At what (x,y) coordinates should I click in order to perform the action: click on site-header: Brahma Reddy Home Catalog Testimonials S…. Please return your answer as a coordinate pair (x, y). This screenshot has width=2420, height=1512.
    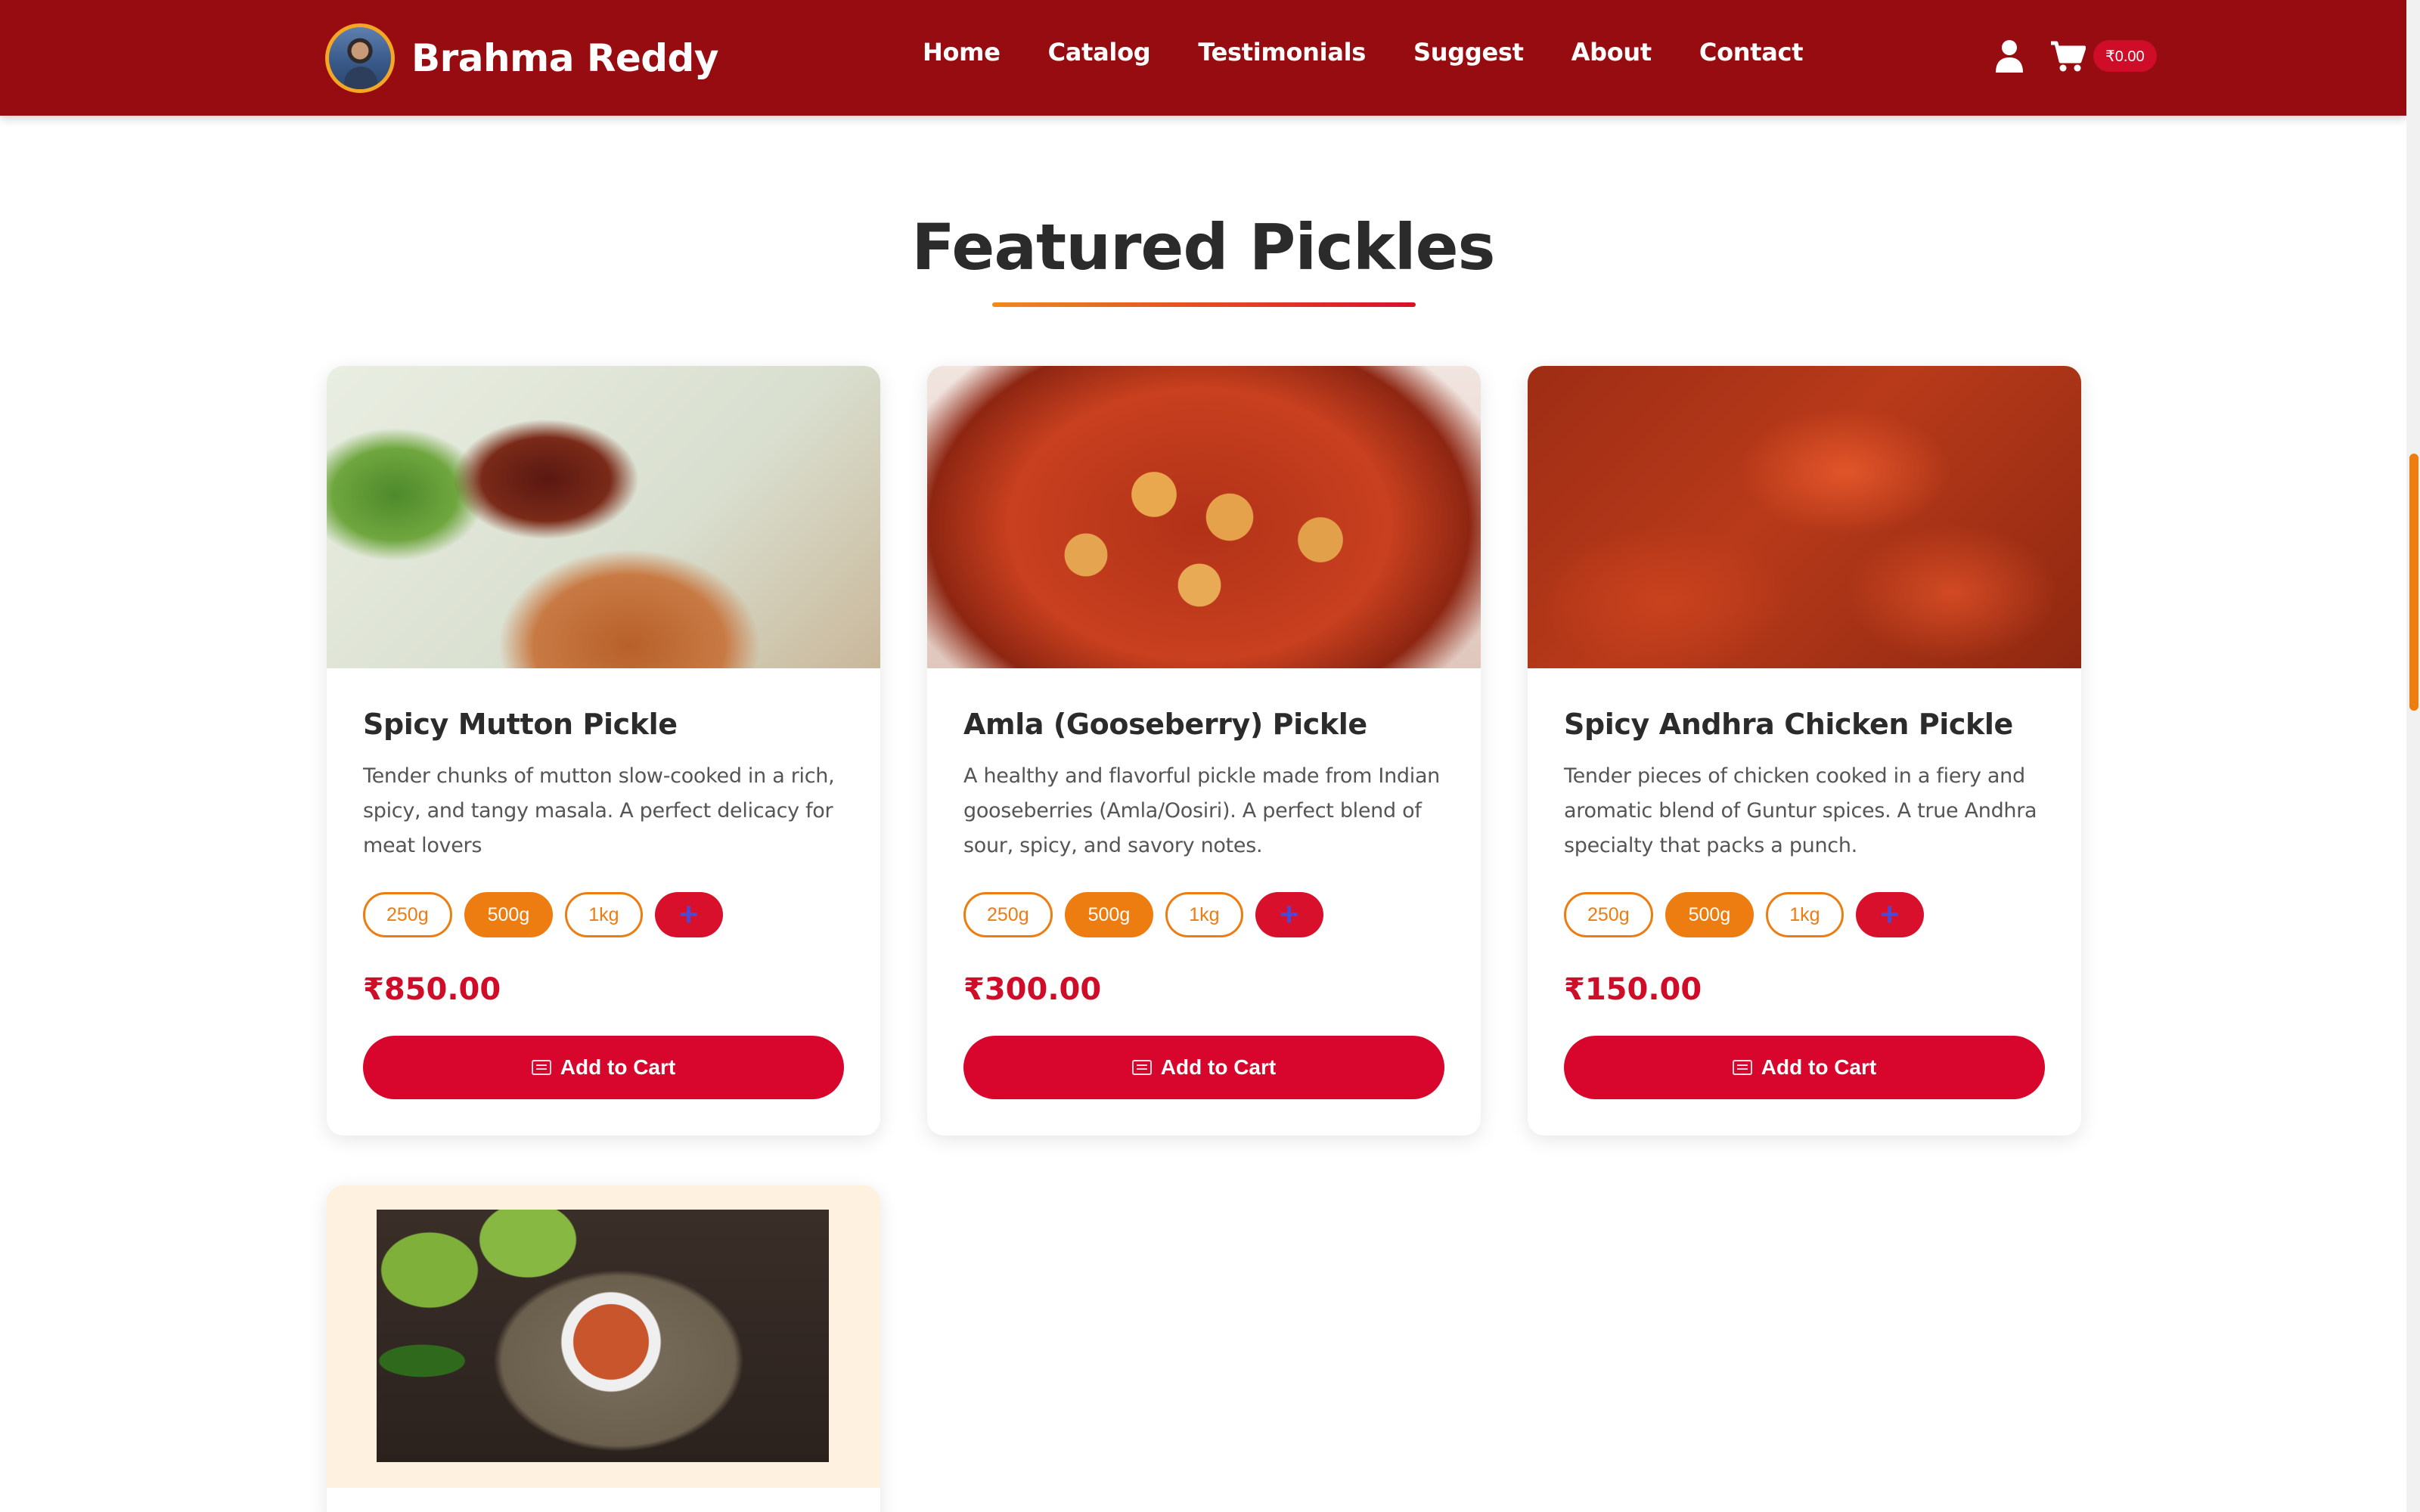
    Looking at the image, I should click on (1203, 58).